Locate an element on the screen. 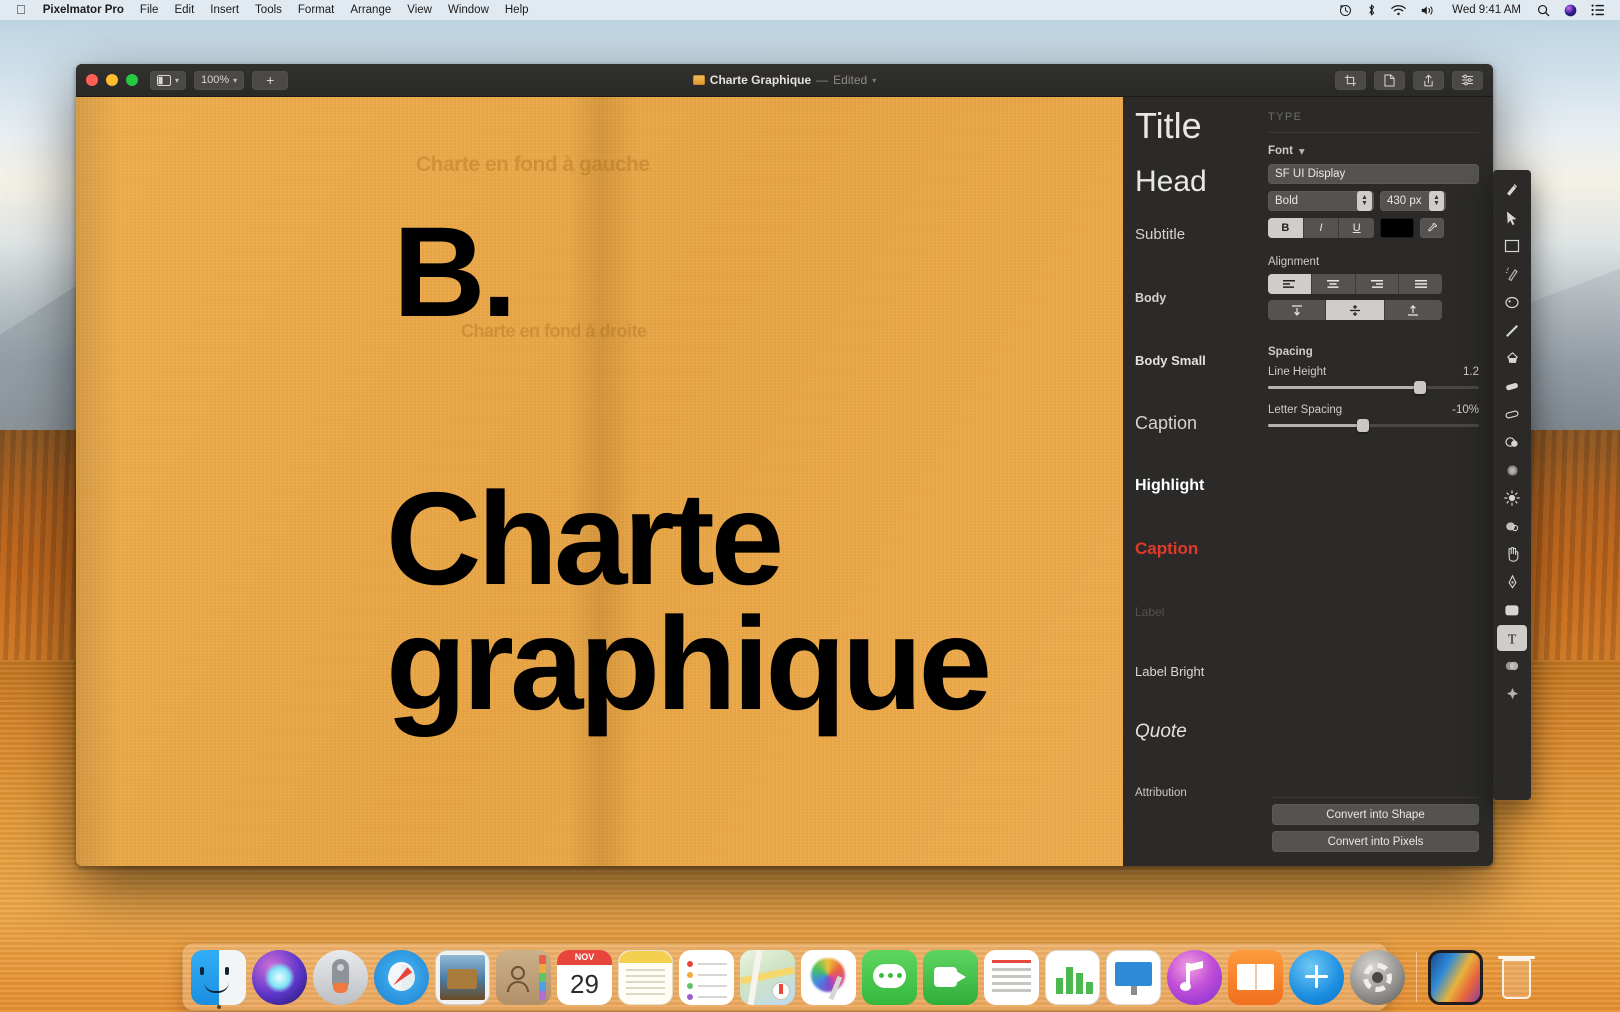 The width and height of the screenshot is (1620, 1012). pen-icon is located at coordinates (1512, 582).